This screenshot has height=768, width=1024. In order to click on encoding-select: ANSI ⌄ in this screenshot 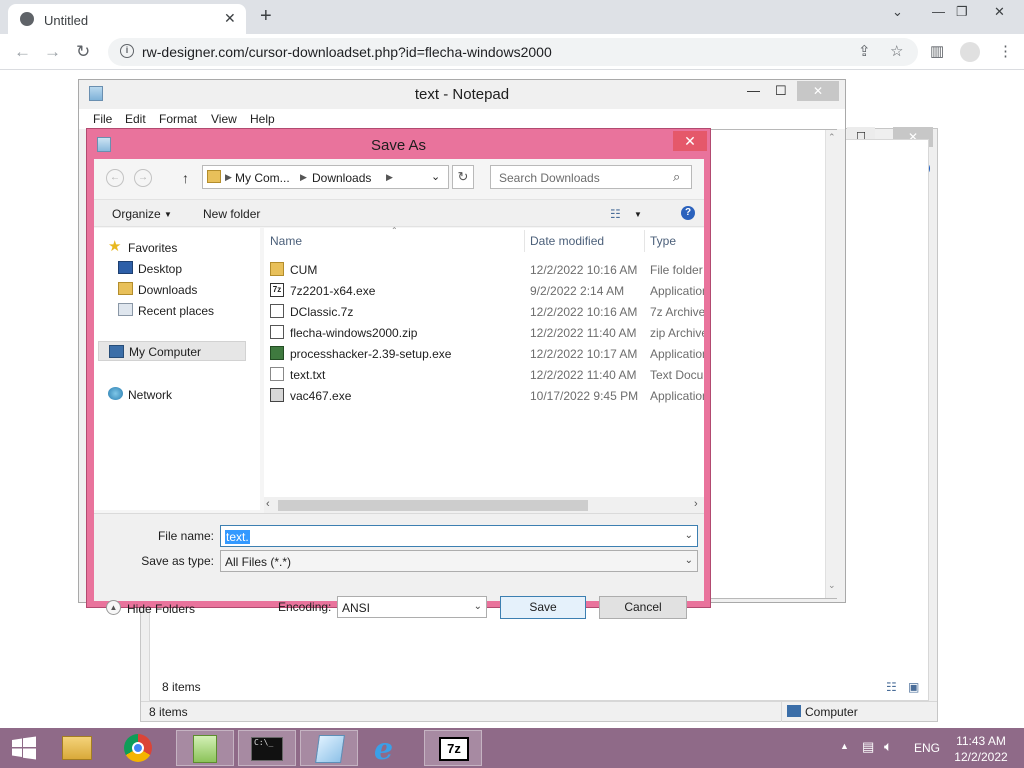, I will do `click(412, 607)`.